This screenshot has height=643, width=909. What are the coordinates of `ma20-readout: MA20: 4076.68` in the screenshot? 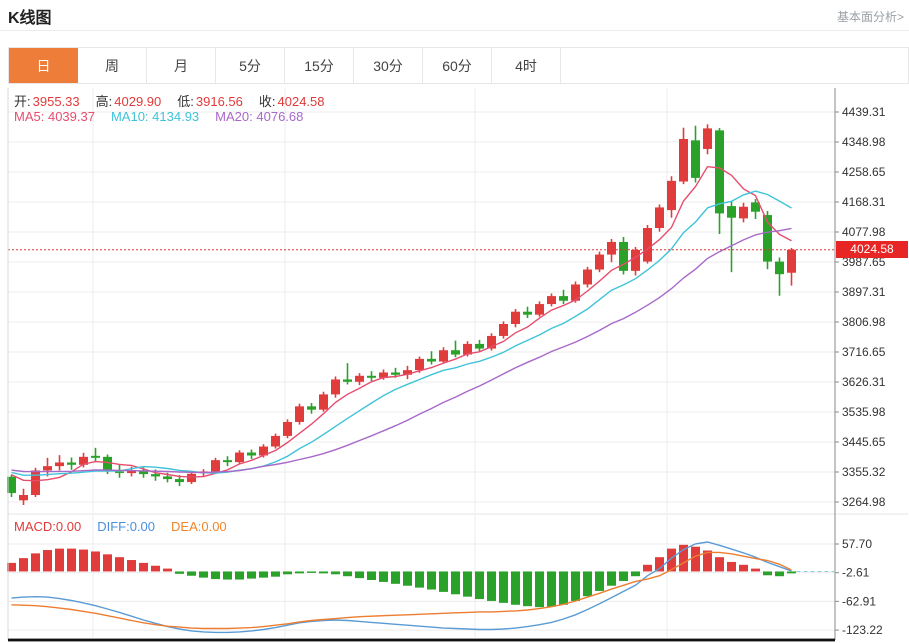 It's located at (259, 116).